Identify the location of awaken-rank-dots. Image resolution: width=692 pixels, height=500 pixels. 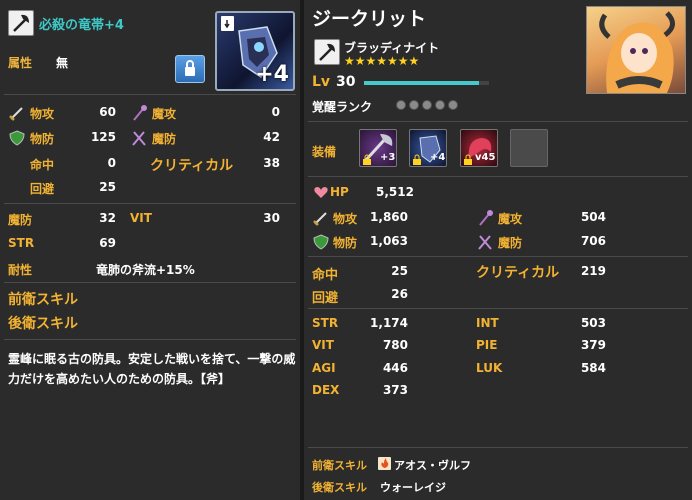
(428, 106).